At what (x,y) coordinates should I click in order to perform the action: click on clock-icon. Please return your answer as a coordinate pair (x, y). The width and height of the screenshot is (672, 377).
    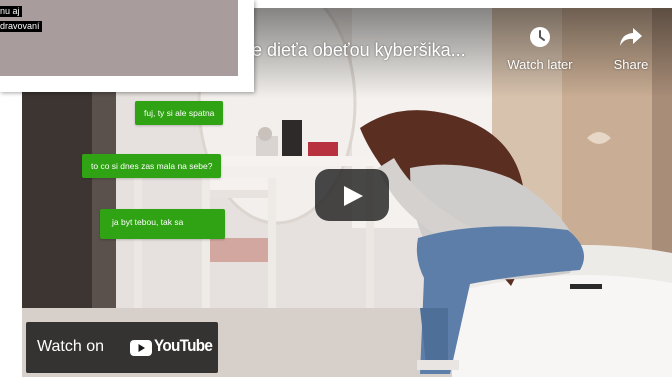
    Looking at the image, I should click on (540, 38).